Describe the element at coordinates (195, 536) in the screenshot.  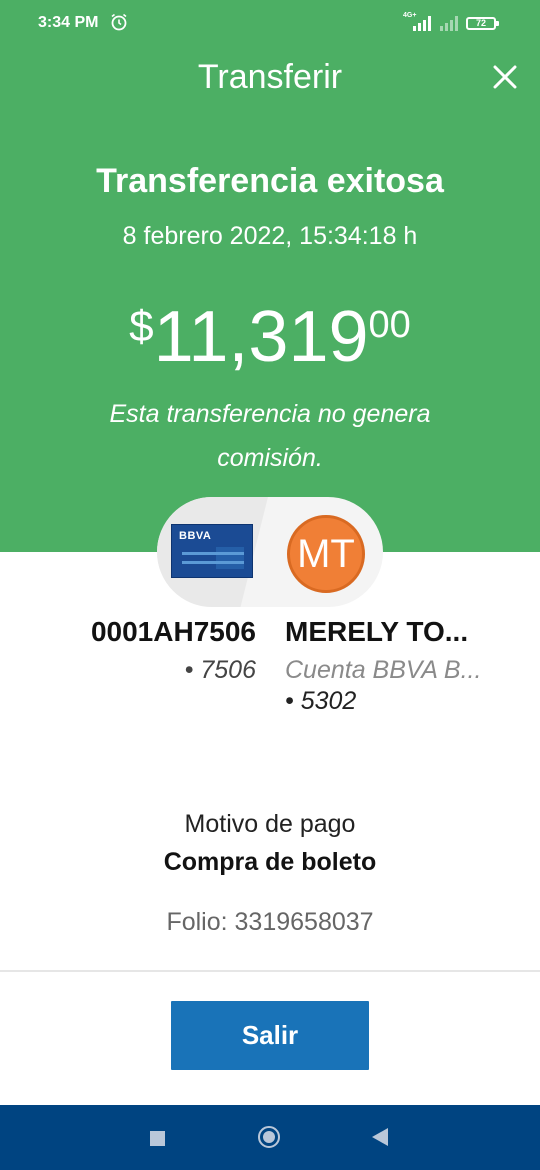
I see `bbva-logo: BBVA` at that location.